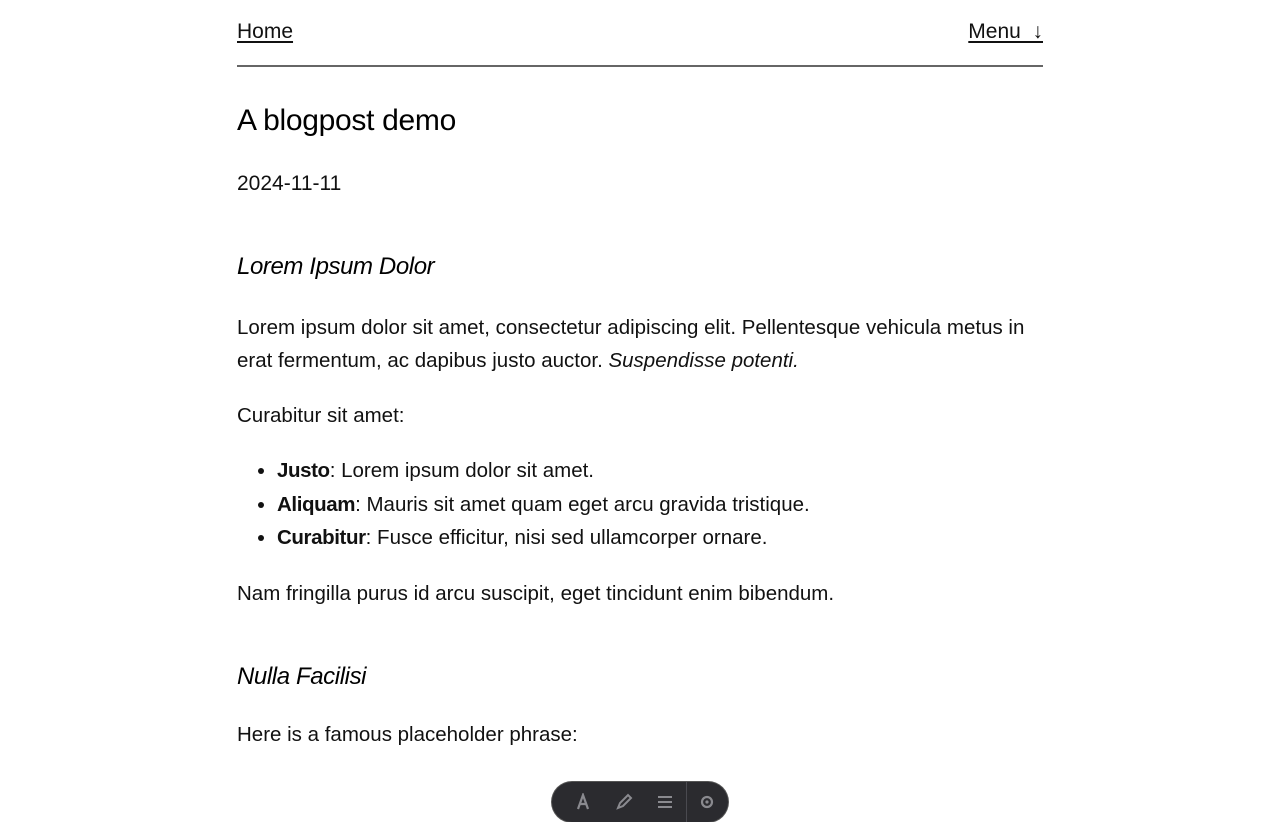  What do you see at coordinates (302, 676) in the screenshot?
I see `section-heading: Nulla Facilisi` at bounding box center [302, 676].